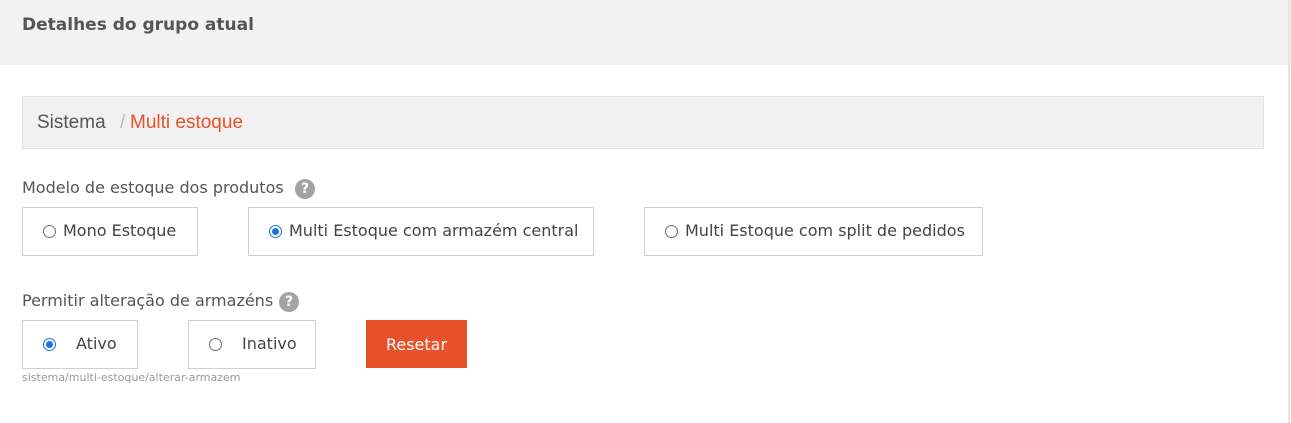 The height and width of the screenshot is (423, 1291). What do you see at coordinates (643, 122) in the screenshot?
I see `breadcrumb: Sistema / Multi estoque` at bounding box center [643, 122].